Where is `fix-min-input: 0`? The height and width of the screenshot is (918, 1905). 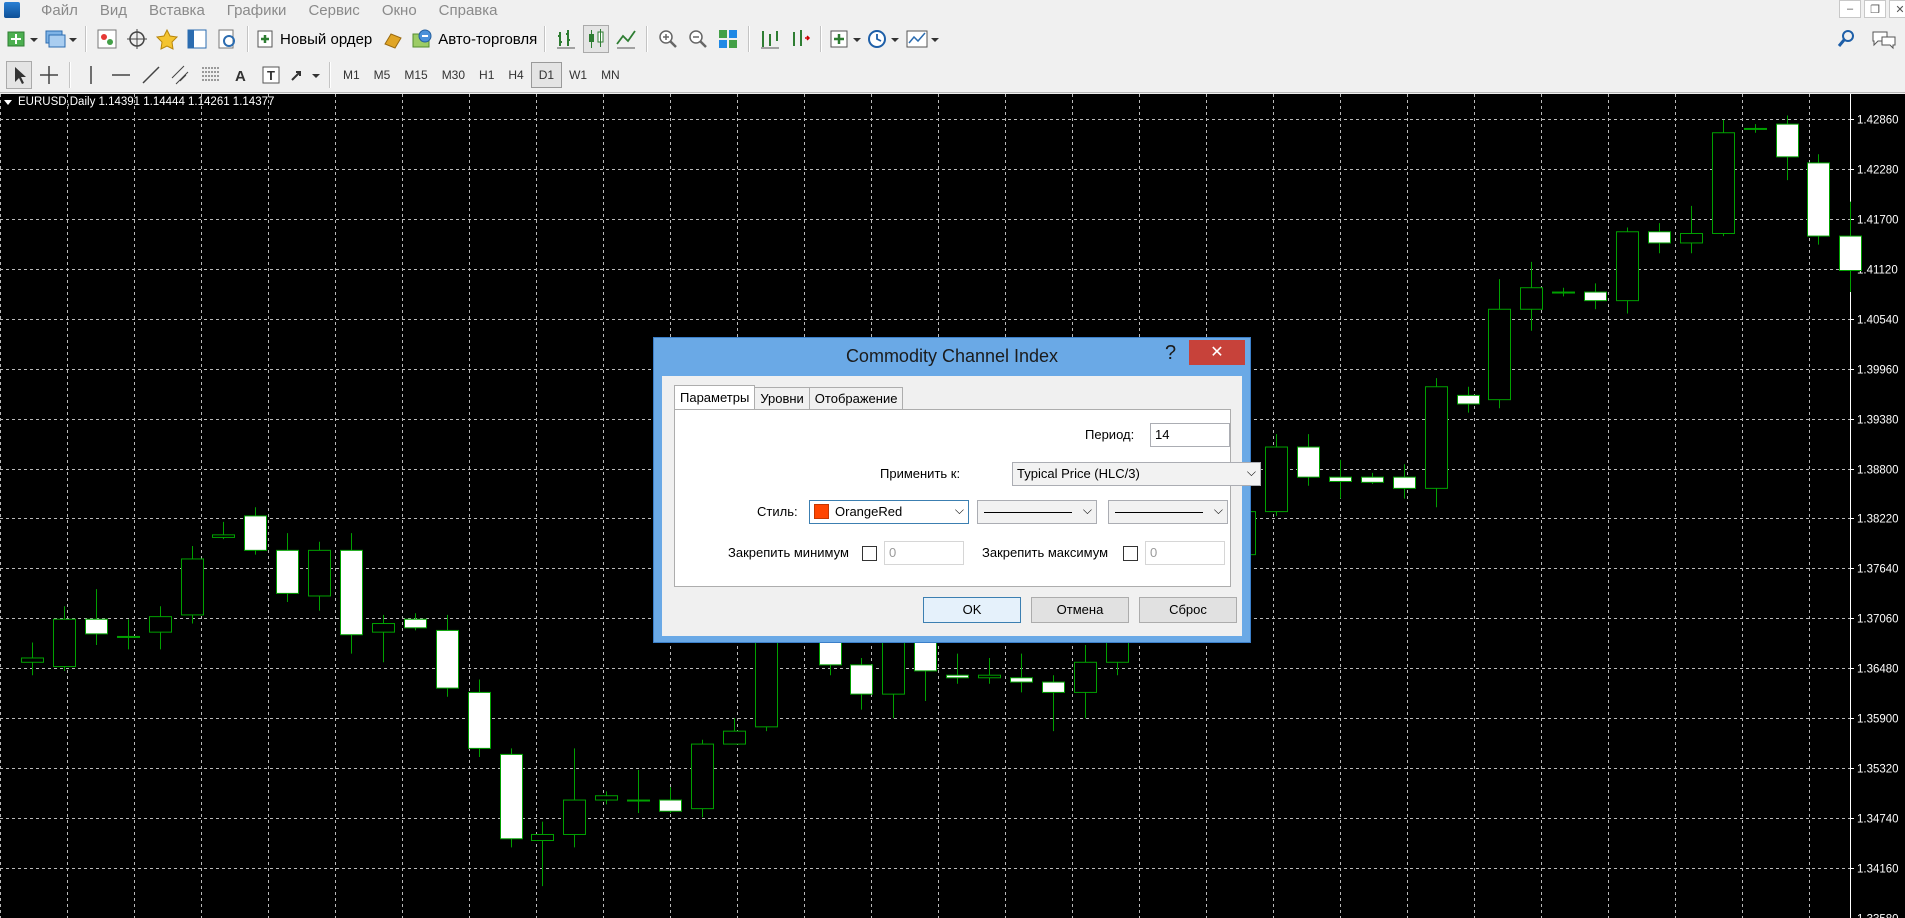 fix-min-input: 0 is located at coordinates (924, 553).